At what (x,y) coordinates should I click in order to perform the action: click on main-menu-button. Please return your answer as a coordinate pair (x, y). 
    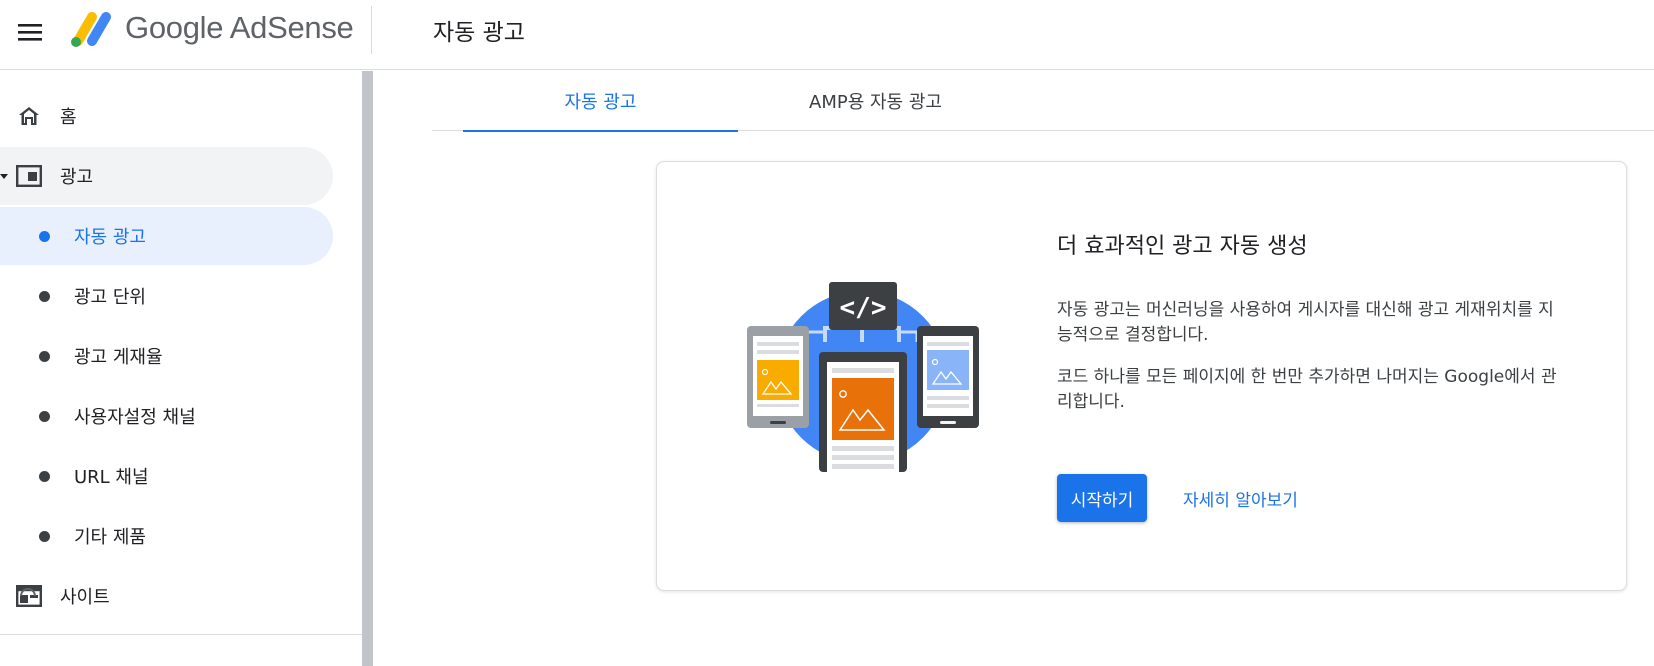
    Looking at the image, I should click on (30, 32).